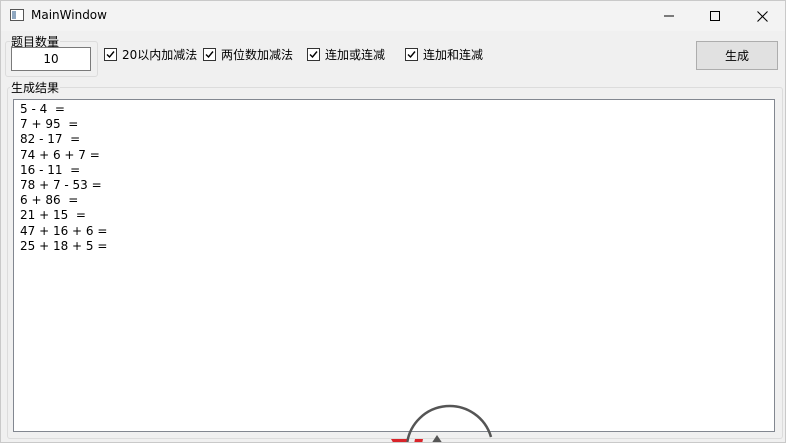 This screenshot has width=786, height=443. I want to click on title-bar: MainWindow, so click(393, 16).